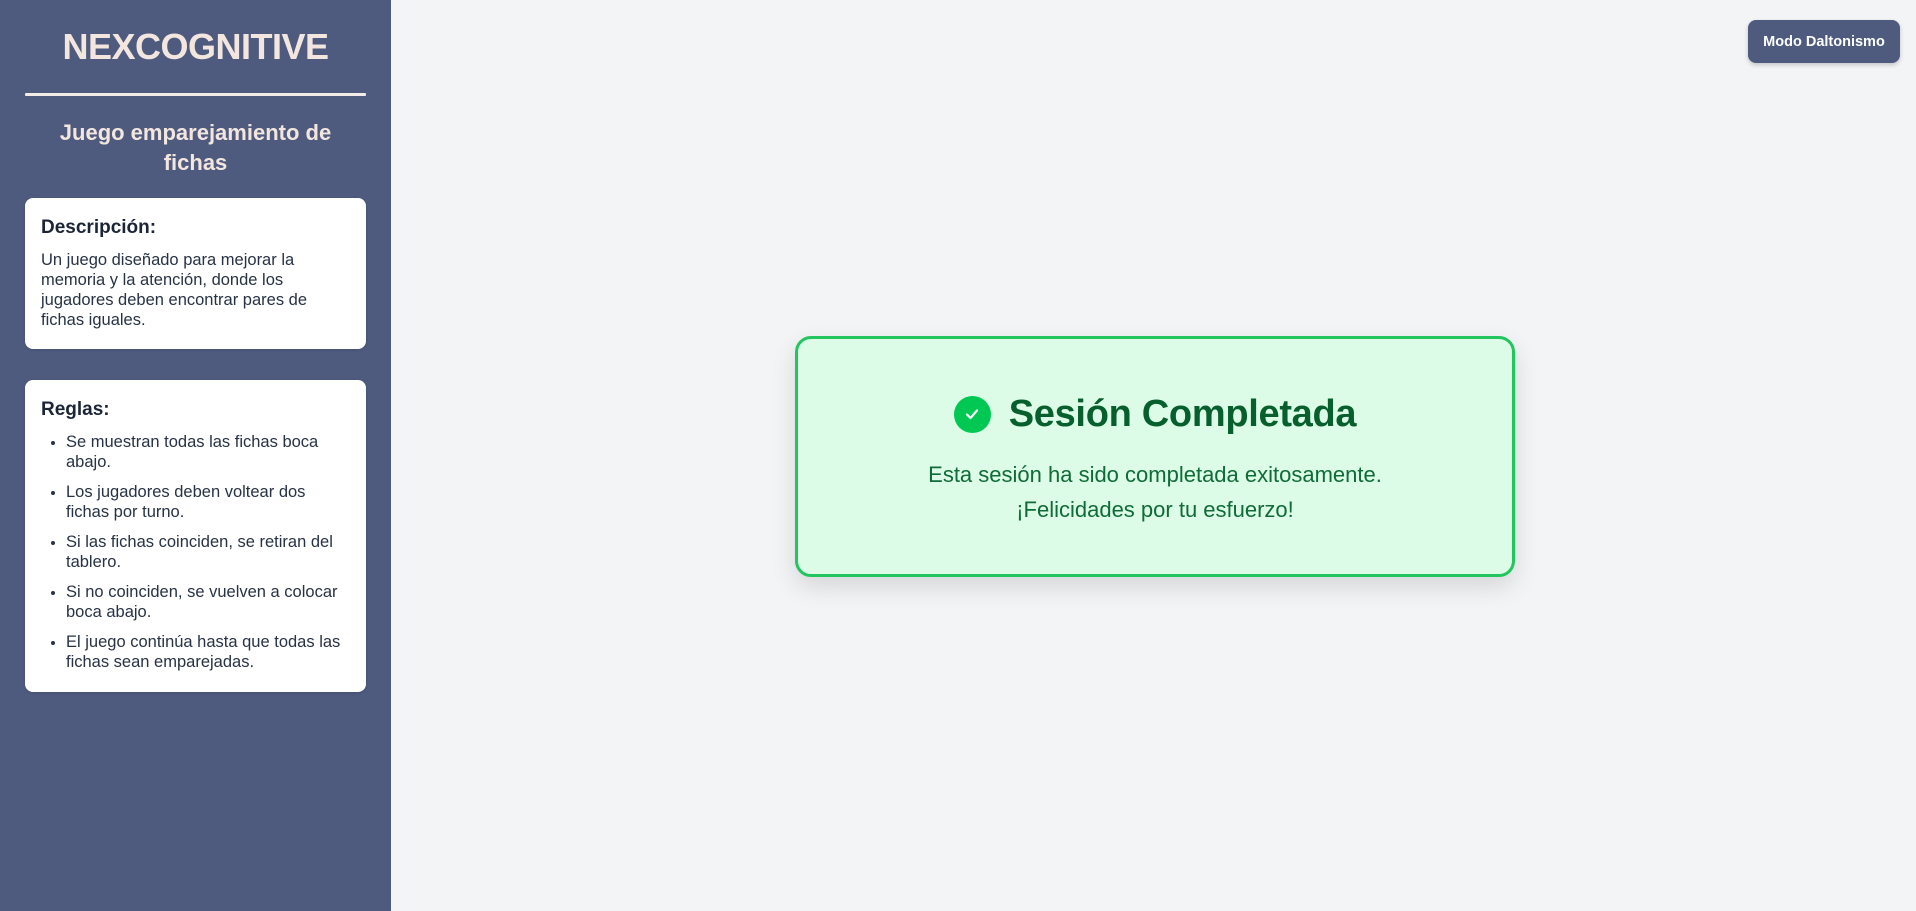 The image size is (1916, 911). What do you see at coordinates (195, 94) in the screenshot?
I see `brand-divider` at bounding box center [195, 94].